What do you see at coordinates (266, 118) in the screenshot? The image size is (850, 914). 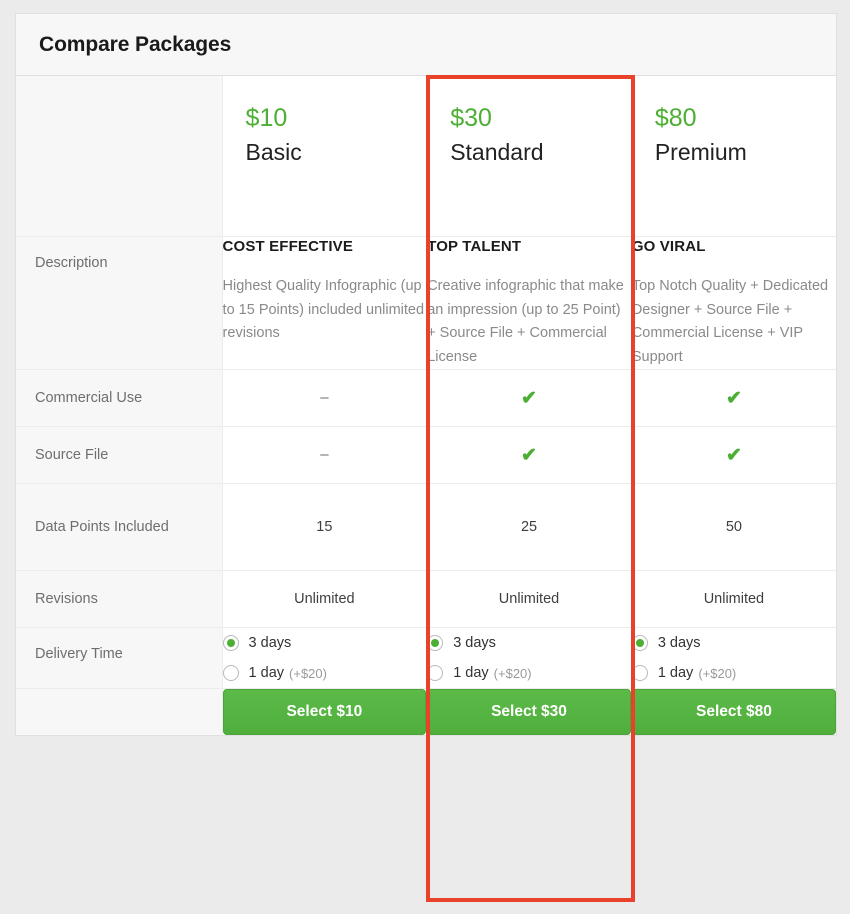 I see `plan-price: $10` at bounding box center [266, 118].